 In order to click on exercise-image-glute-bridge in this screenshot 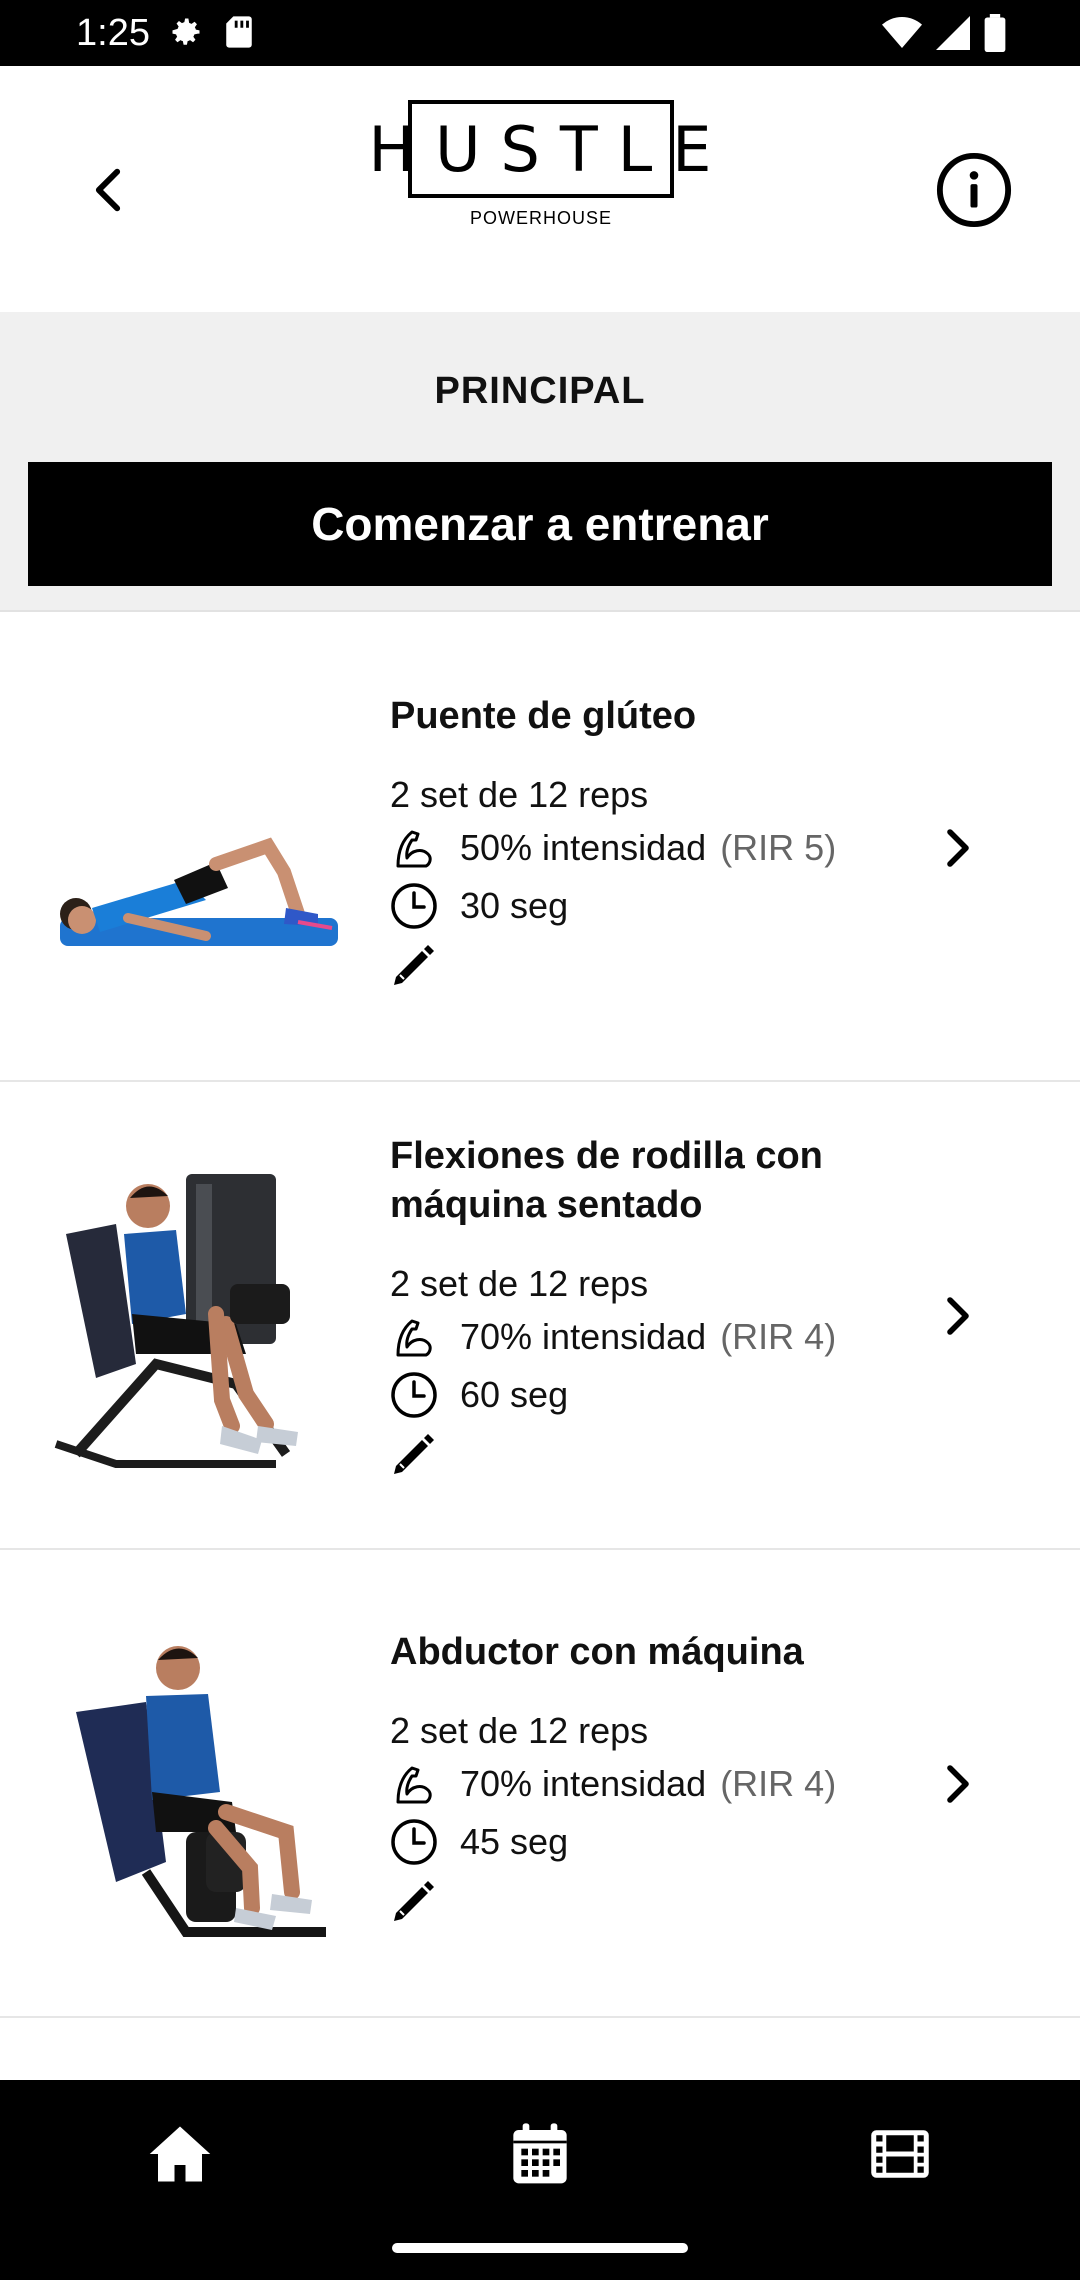, I will do `click(196, 896)`.